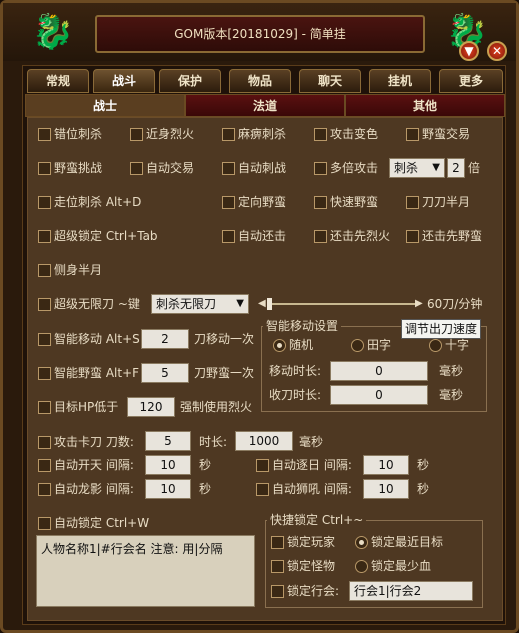  What do you see at coordinates (412, 134) in the screenshot?
I see `barbarian-trade-checkbox` at bounding box center [412, 134].